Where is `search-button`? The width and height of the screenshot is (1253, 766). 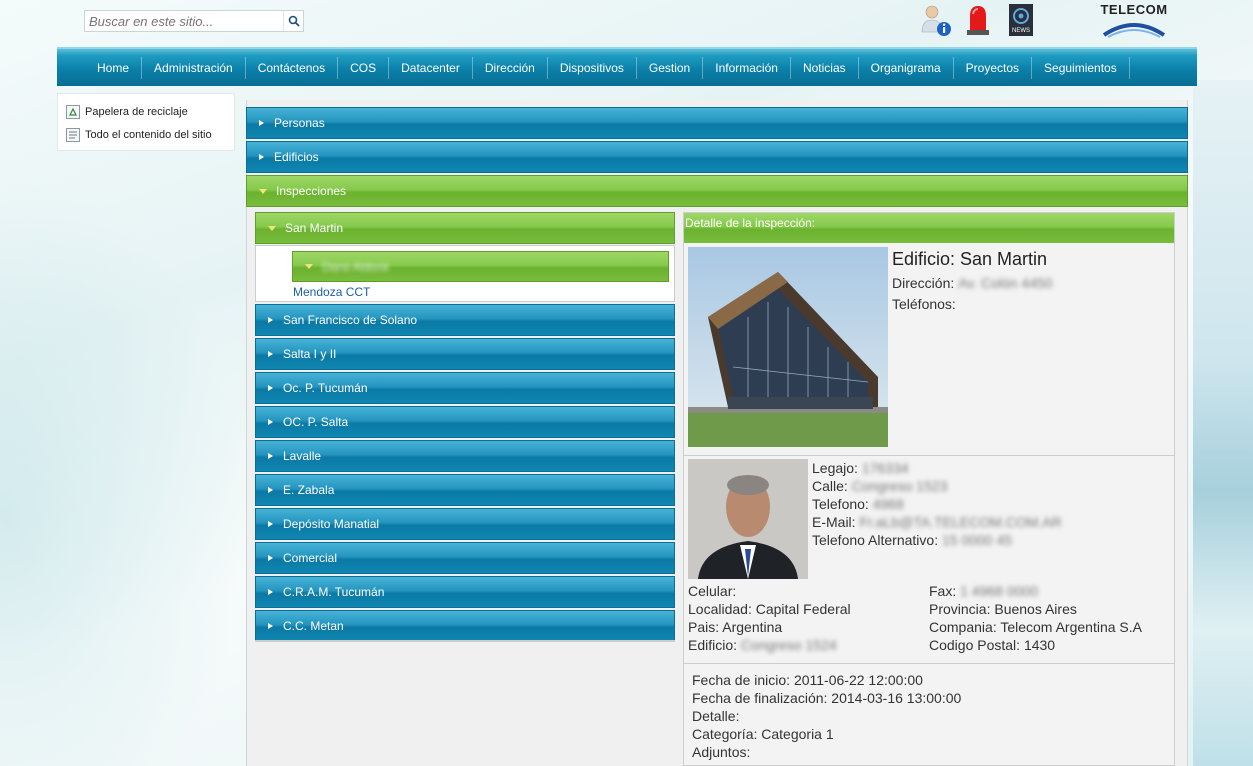
search-button is located at coordinates (293, 21).